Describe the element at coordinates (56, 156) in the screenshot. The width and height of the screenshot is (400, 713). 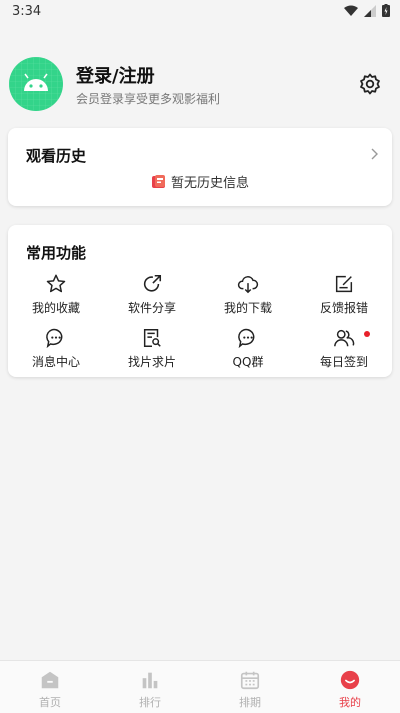
I see `history-title: 观看历史` at that location.